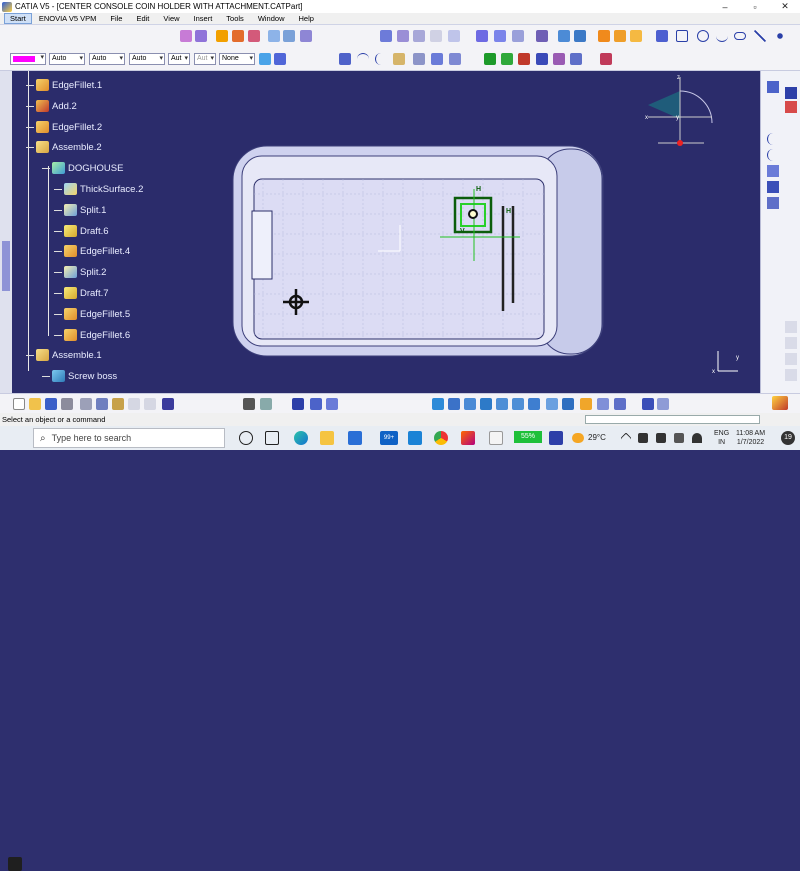 The height and width of the screenshot is (871, 800). I want to click on menu-enovia: ENOVIA V5 VPM, so click(68, 18).